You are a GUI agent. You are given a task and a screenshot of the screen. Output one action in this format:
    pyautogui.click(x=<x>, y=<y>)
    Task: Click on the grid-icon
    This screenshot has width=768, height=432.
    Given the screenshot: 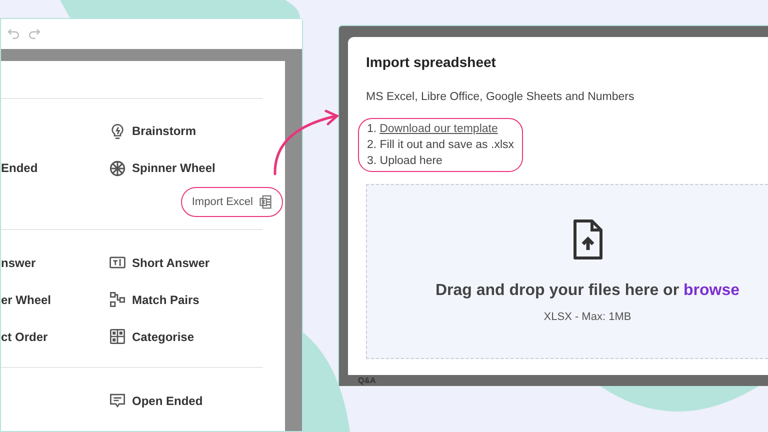 What is the action you would take?
    pyautogui.click(x=117, y=336)
    